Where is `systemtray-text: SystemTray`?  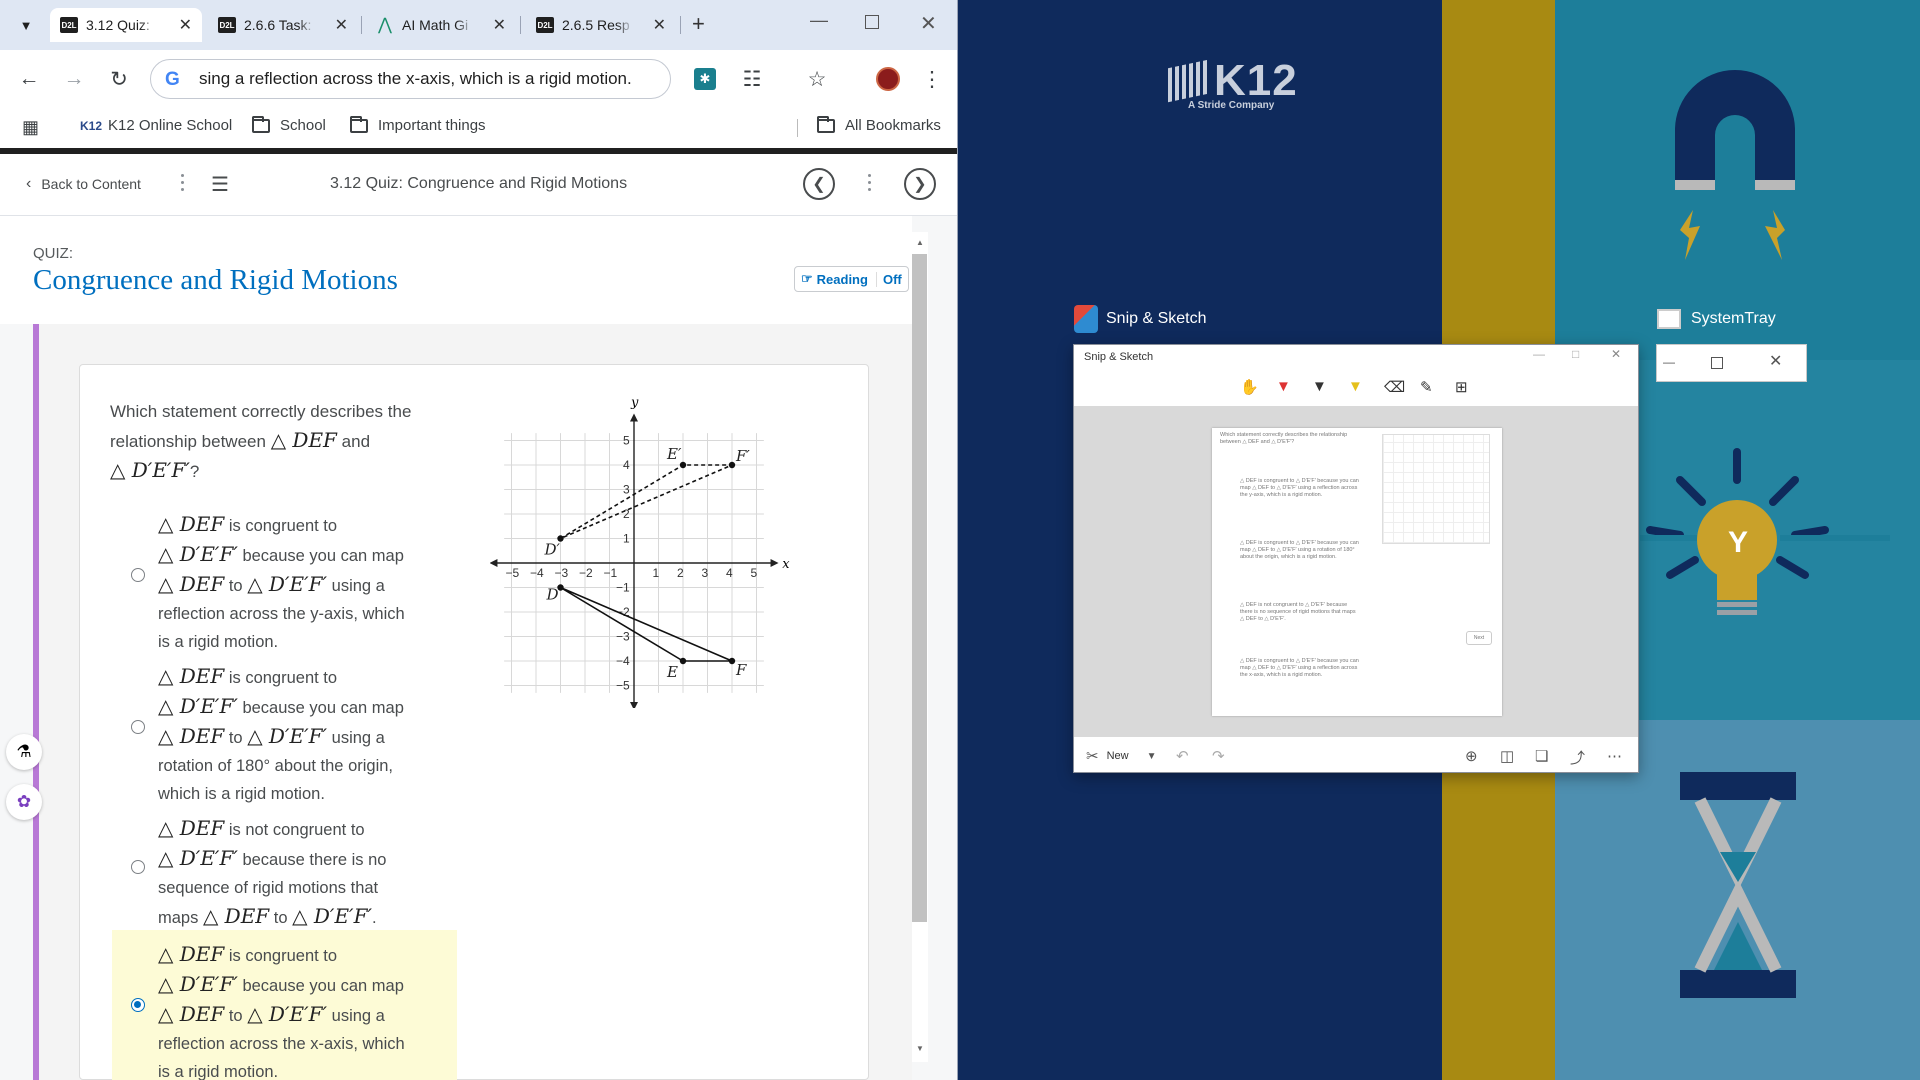 systemtray-text: SystemTray is located at coordinates (1733, 318).